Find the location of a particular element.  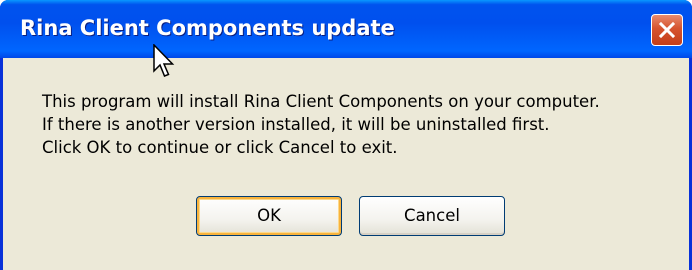

ok-button: OK is located at coordinates (269, 216).